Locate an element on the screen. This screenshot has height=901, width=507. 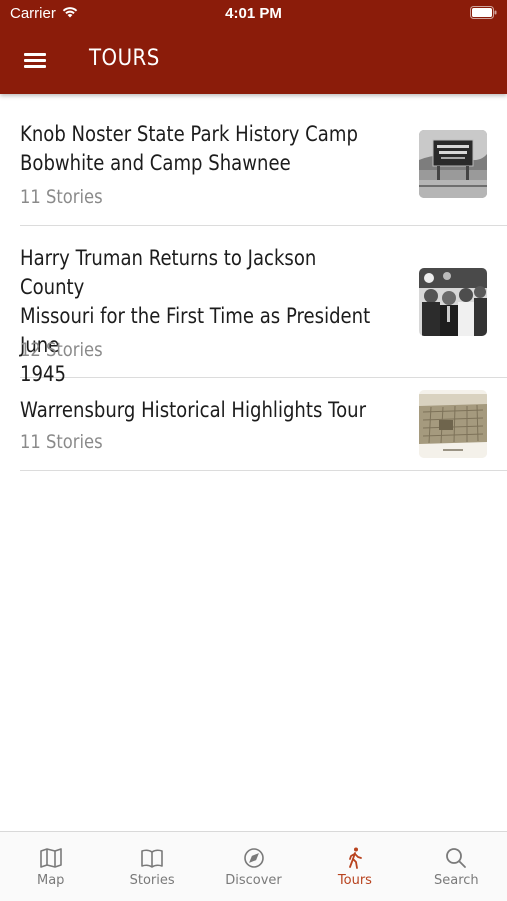
tour-title: Warrensburg Historical Highlights Tour is located at coordinates (193, 410).